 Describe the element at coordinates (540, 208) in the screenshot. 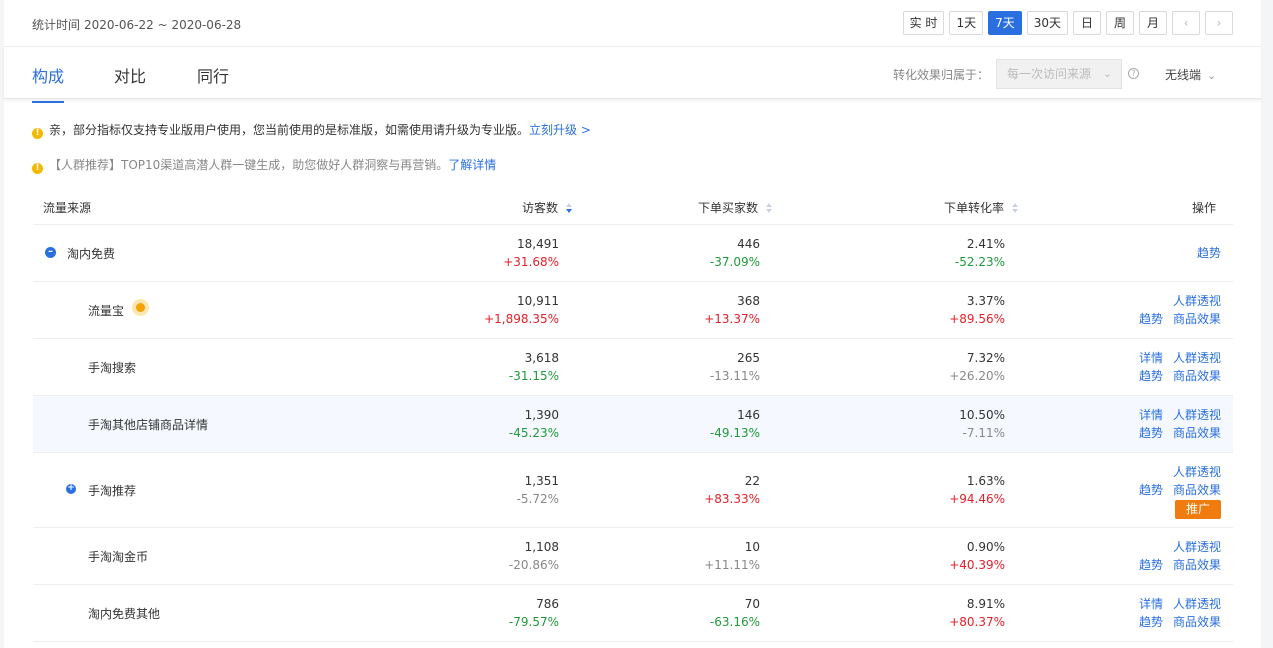

I see `header-visitors-label: 访客数` at that location.